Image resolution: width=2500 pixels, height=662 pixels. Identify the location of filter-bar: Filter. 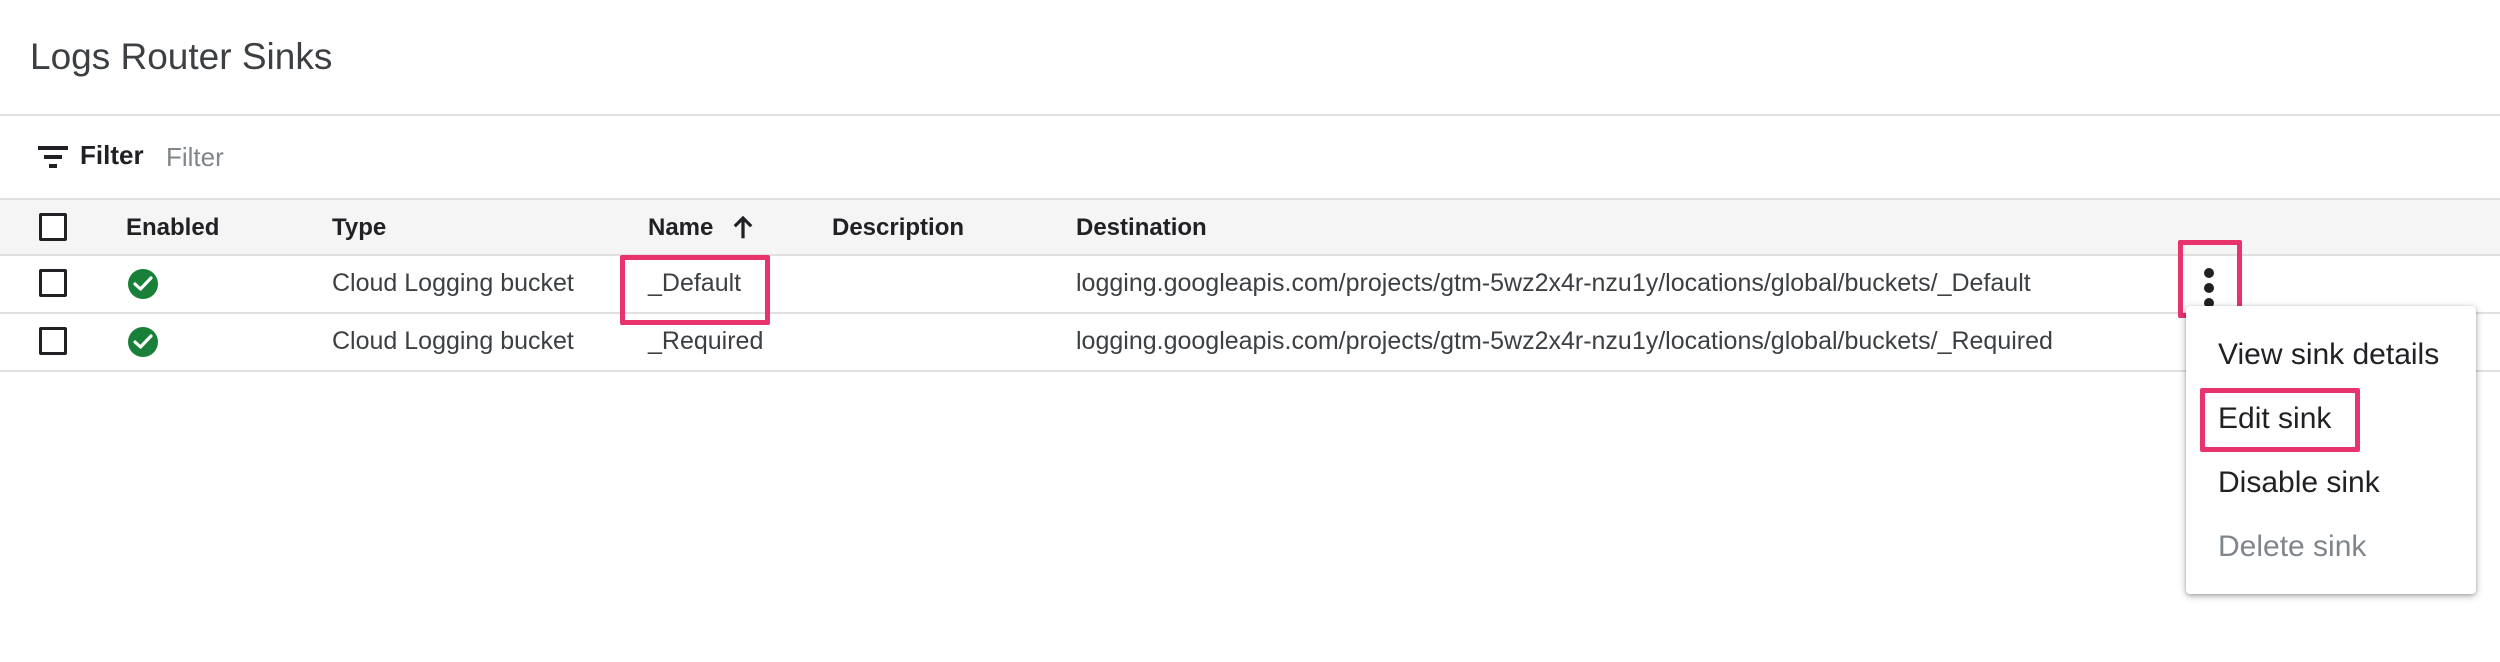
(1250, 157).